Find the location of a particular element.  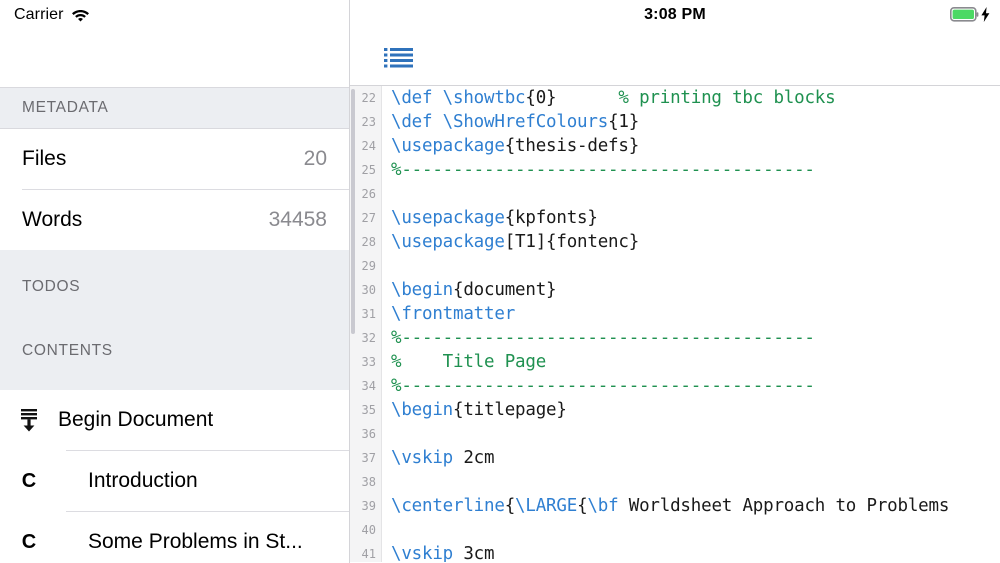

code-line: 26 is located at coordinates (675, 194).